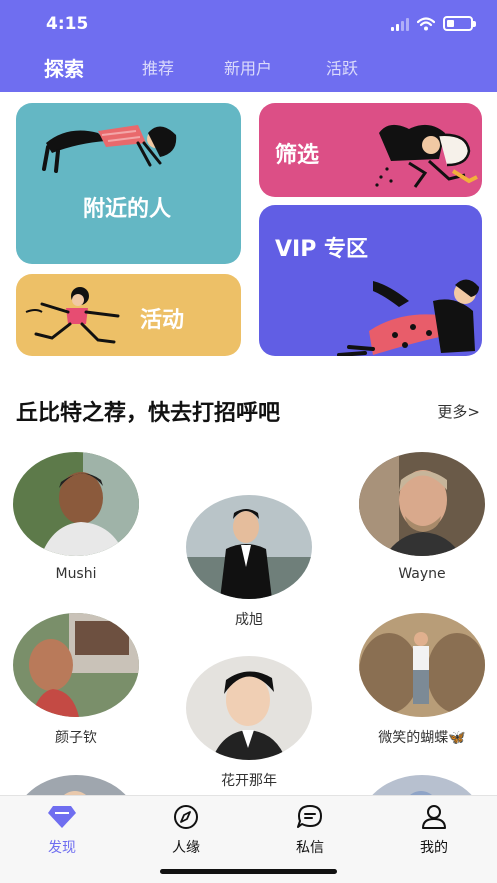 This screenshot has width=497, height=883. I want to click on nav-discover: 发现, so click(62, 830).